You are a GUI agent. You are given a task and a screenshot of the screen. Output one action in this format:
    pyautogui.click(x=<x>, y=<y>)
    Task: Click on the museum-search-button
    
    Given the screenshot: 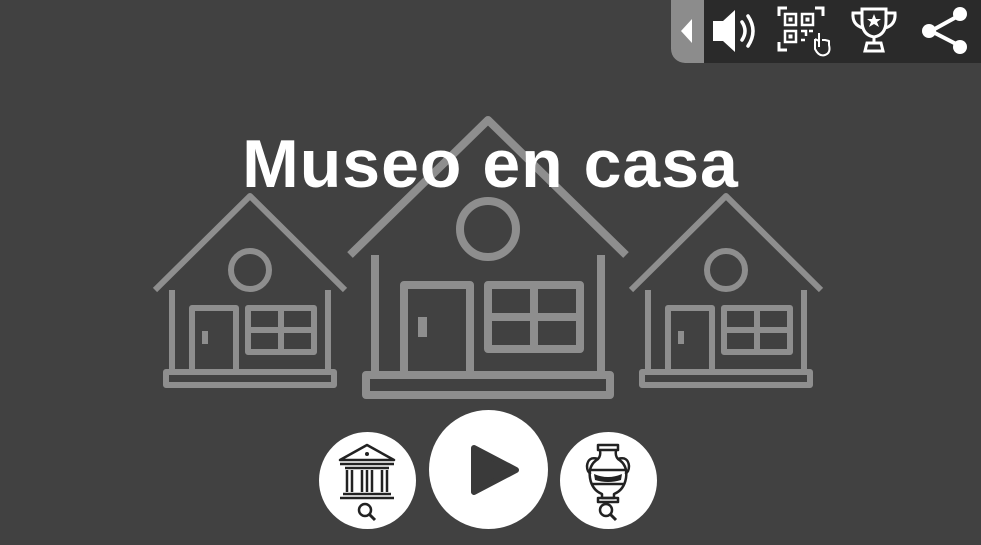 What is the action you would take?
    pyautogui.click(x=367, y=480)
    